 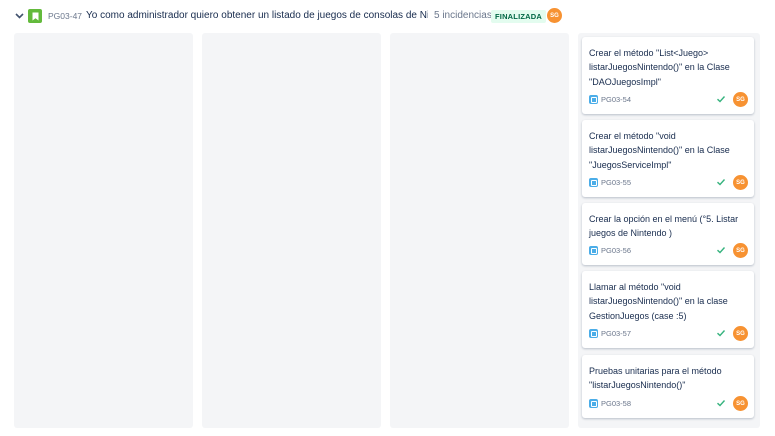 I want to click on card-footer: PG03-56 SG, so click(x=668, y=250).